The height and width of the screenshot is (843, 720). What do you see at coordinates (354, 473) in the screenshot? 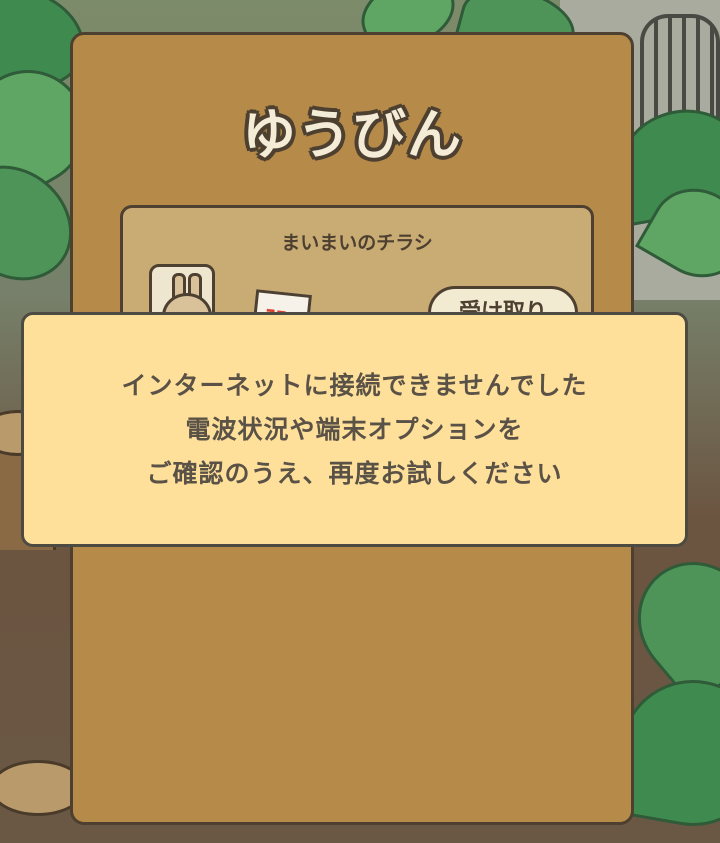
I see `error-message-line: ご確認のうえ、再度お試しください` at bounding box center [354, 473].